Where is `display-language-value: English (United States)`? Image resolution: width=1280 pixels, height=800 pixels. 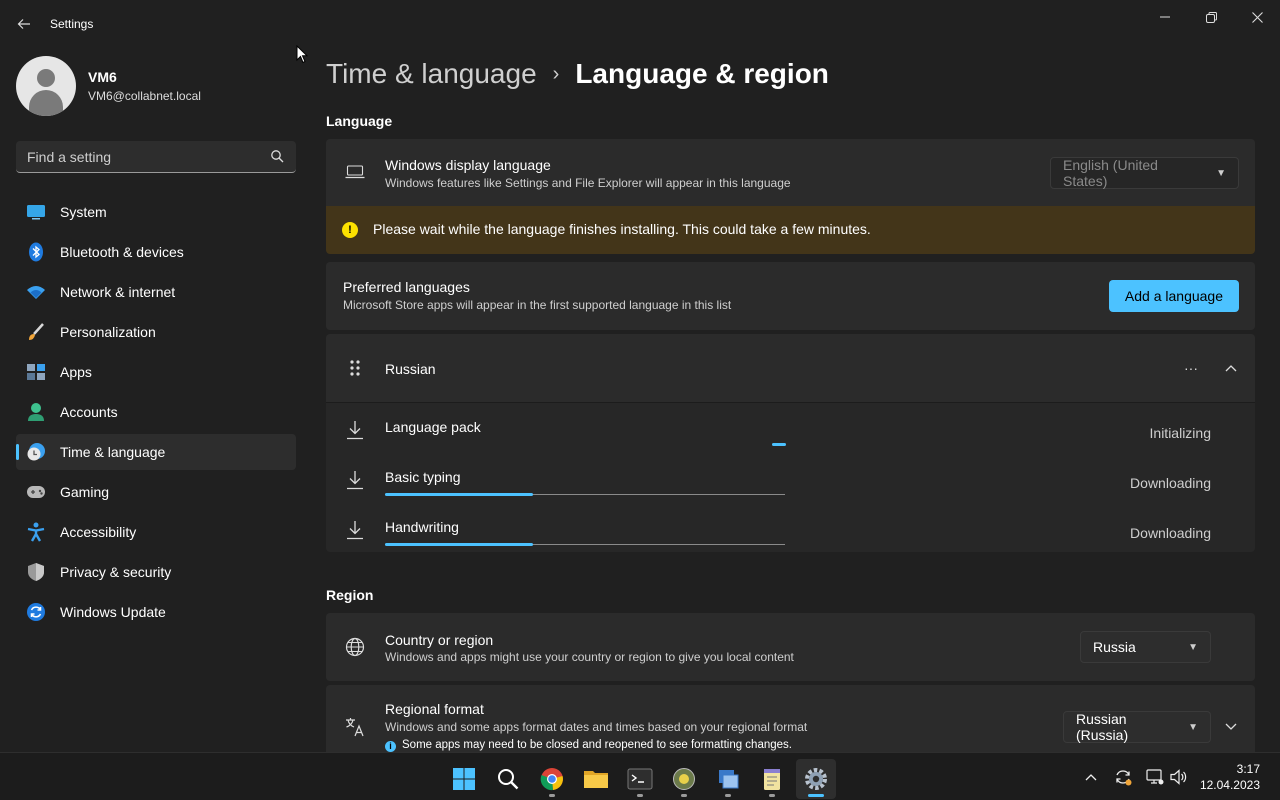 display-language-value: English (United States) is located at coordinates (1110, 173).